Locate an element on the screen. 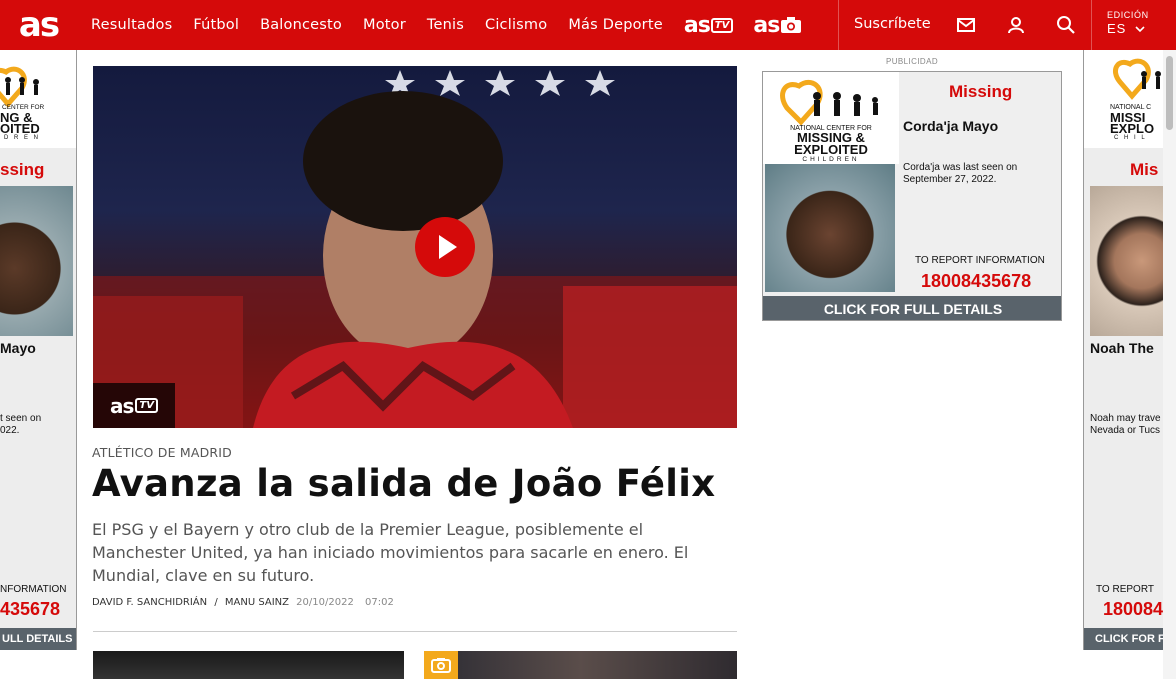 This screenshot has width=1176, height=679. ad-missing-title: Missing is located at coordinates (981, 91).